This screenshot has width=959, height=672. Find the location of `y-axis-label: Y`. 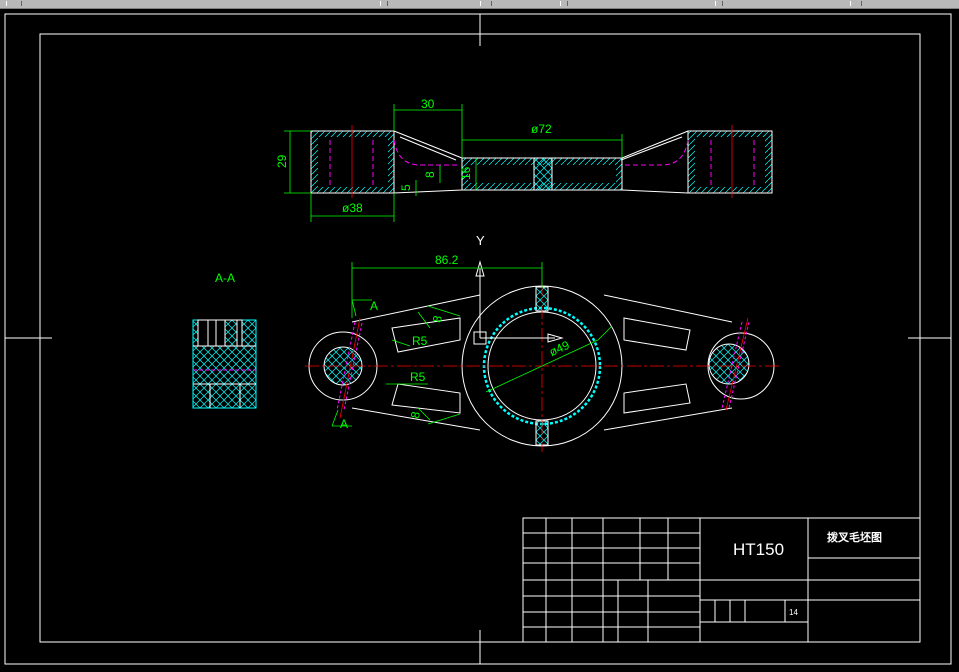

y-axis-label: Y is located at coordinates (480, 240).